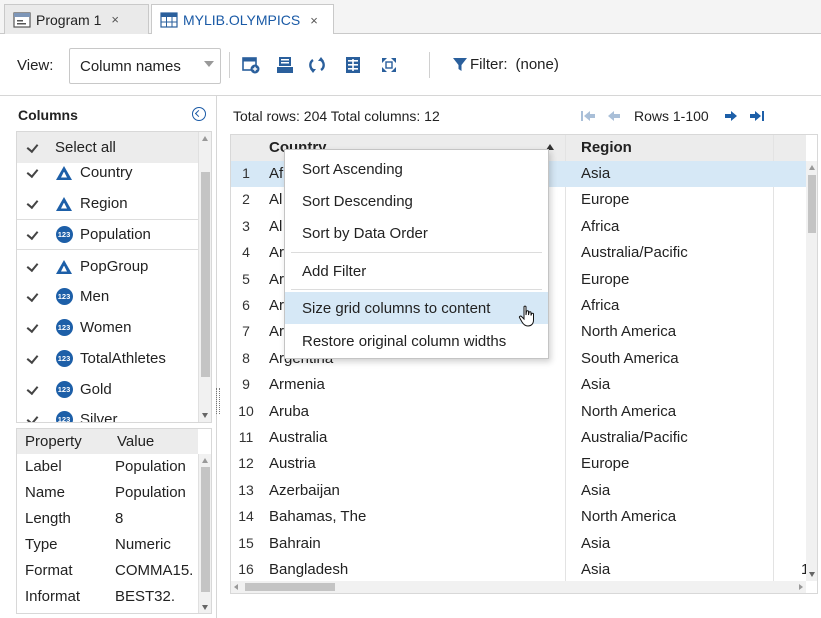  Describe the element at coordinates (518, 385) in the screenshot. I see `table-row: 9 Armenia Asia` at that location.